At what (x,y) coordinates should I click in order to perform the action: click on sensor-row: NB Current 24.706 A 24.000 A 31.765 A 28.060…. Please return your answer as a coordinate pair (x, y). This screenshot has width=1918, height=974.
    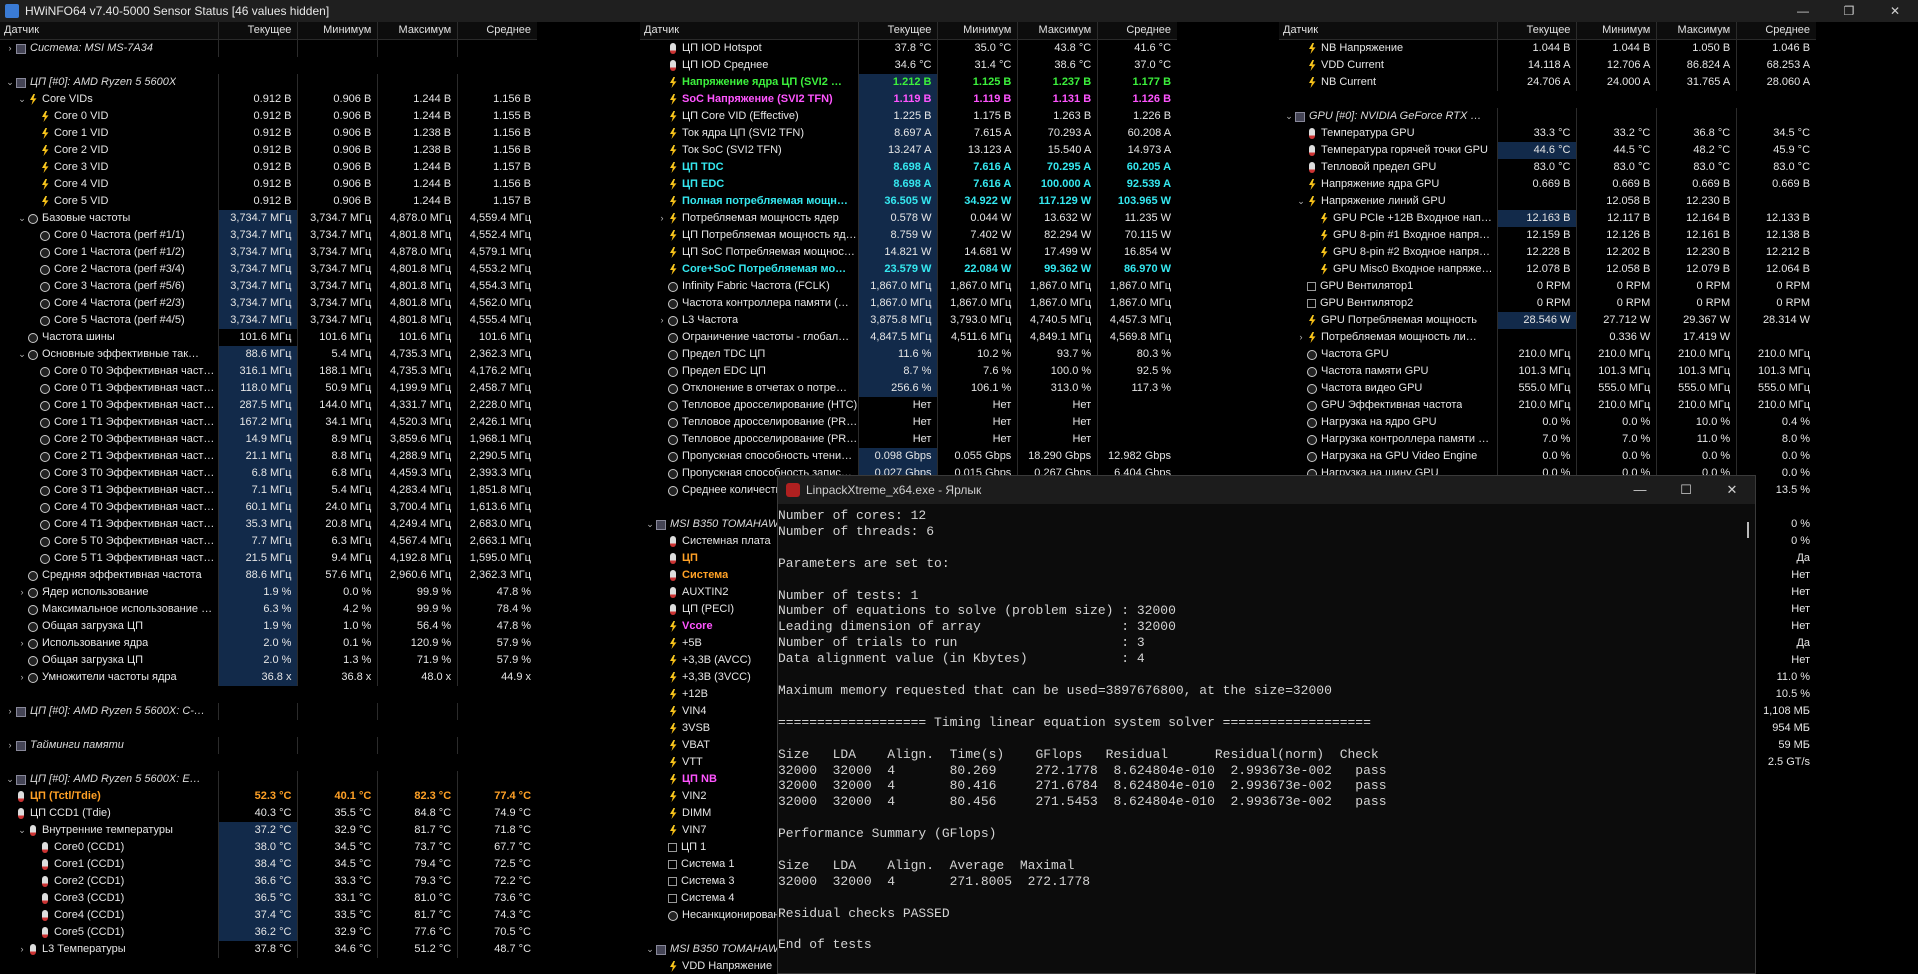
    Looking at the image, I should click on (1547, 82).